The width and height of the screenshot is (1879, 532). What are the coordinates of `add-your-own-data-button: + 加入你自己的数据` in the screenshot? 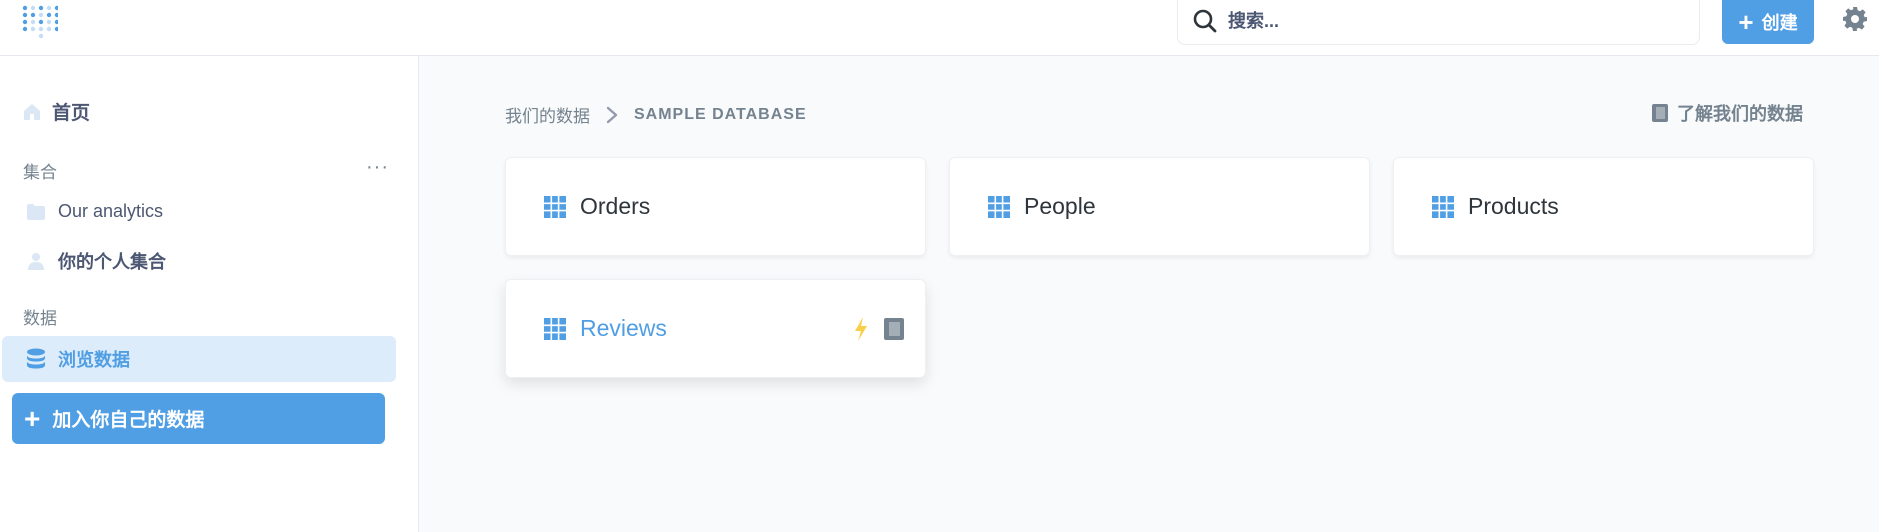 It's located at (198, 418).